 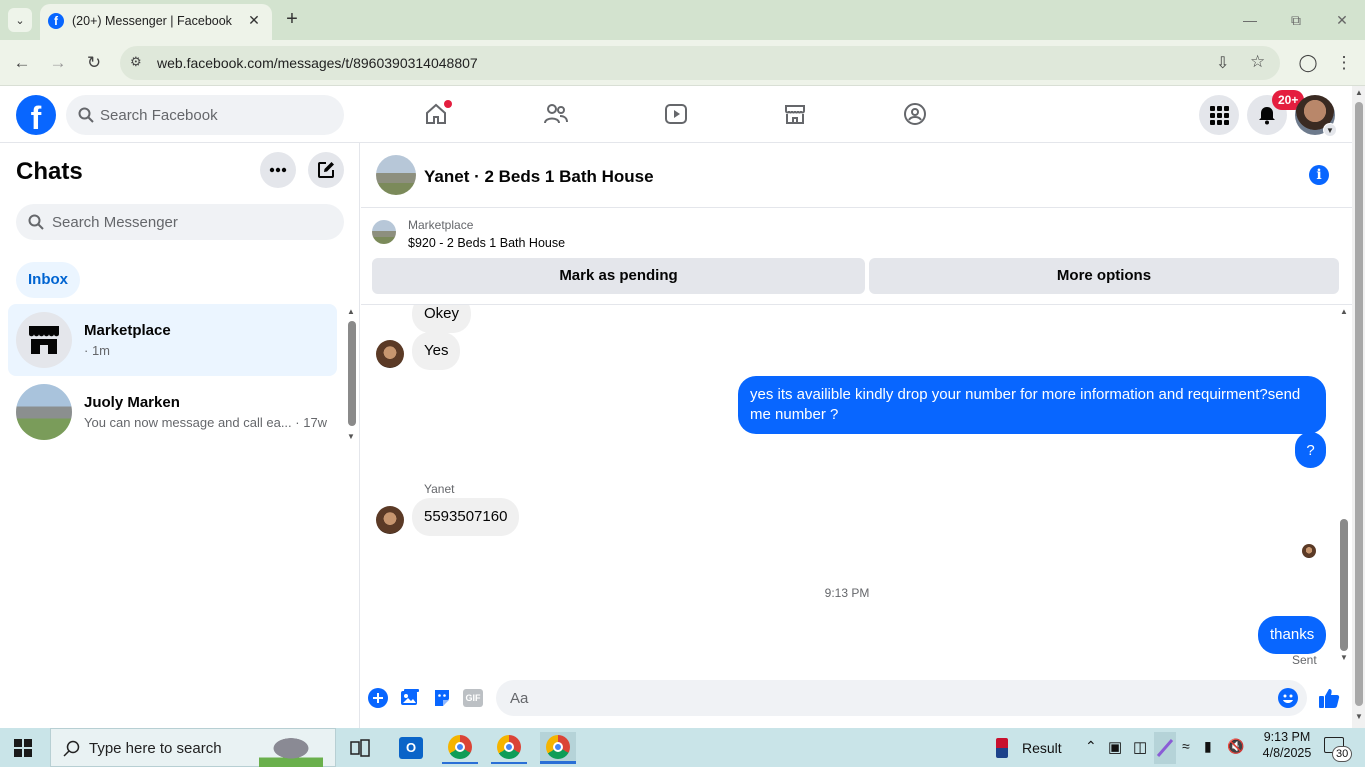 I want to click on bookmark-star-icon: ☆, so click(x=1257, y=62).